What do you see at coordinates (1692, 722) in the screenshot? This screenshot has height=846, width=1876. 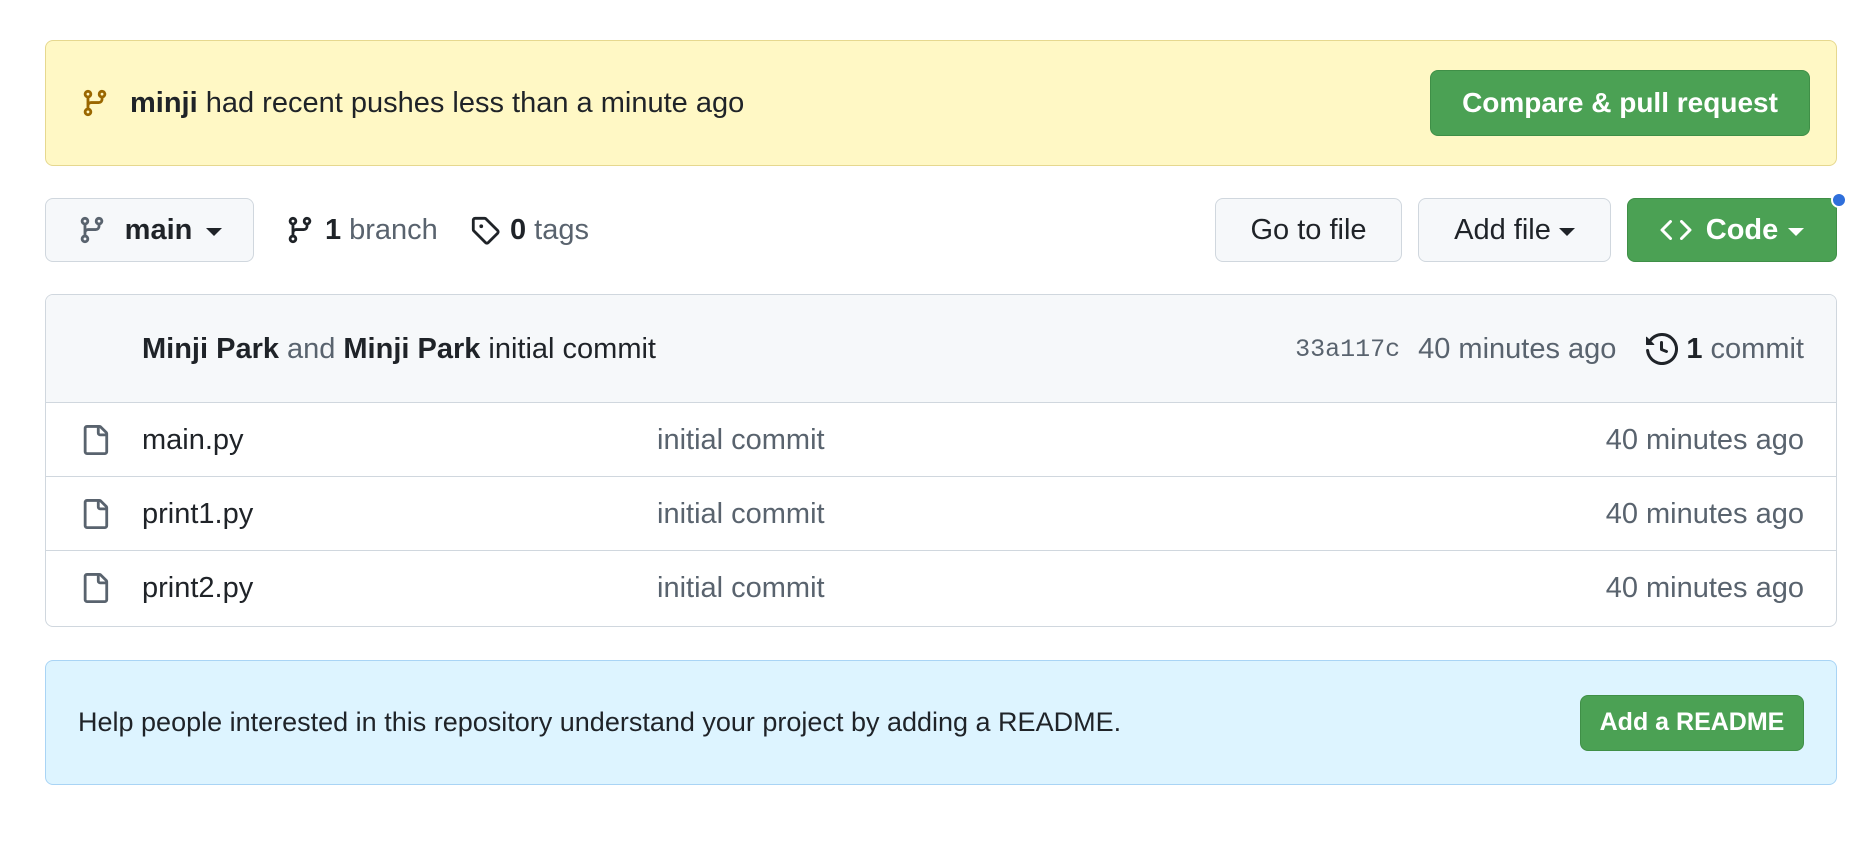 I see `add-readme-button: Add a README` at bounding box center [1692, 722].